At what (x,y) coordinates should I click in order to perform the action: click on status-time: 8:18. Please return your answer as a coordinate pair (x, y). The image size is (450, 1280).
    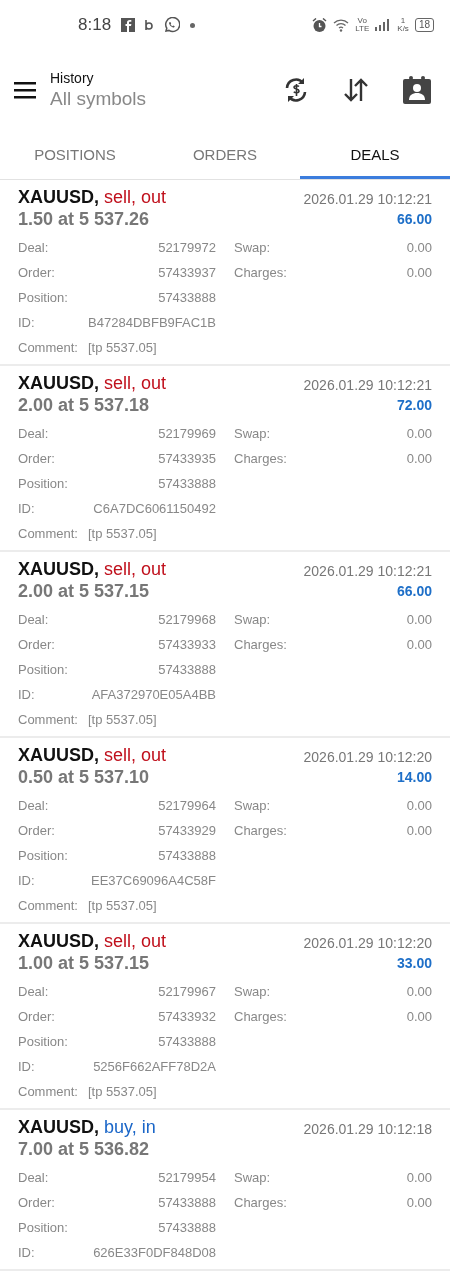
    Looking at the image, I should click on (95, 25).